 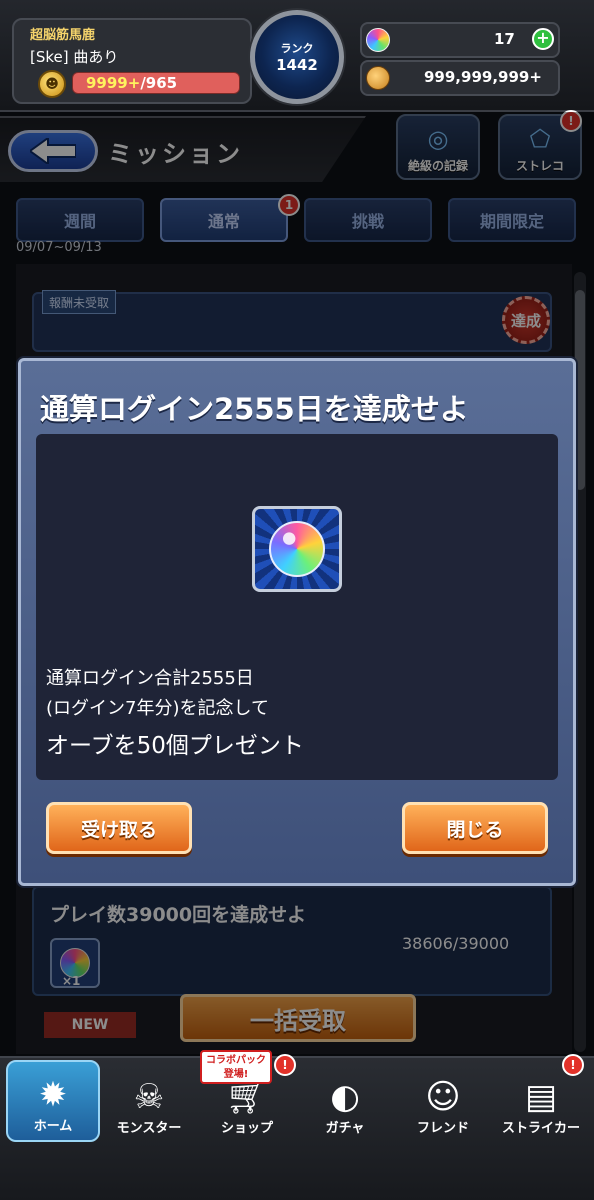 I want to click on nav-label: ガチャ, so click(x=345, y=1128).